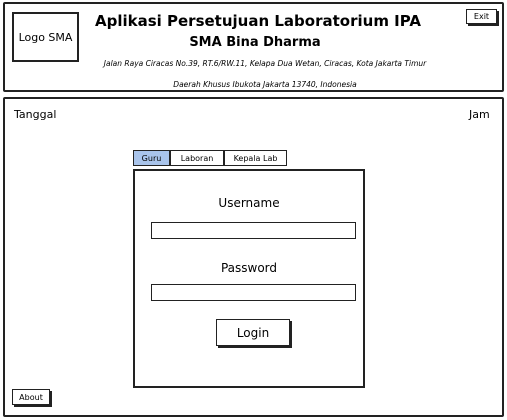  What do you see at coordinates (253, 332) in the screenshot?
I see `login-button: Login` at bounding box center [253, 332].